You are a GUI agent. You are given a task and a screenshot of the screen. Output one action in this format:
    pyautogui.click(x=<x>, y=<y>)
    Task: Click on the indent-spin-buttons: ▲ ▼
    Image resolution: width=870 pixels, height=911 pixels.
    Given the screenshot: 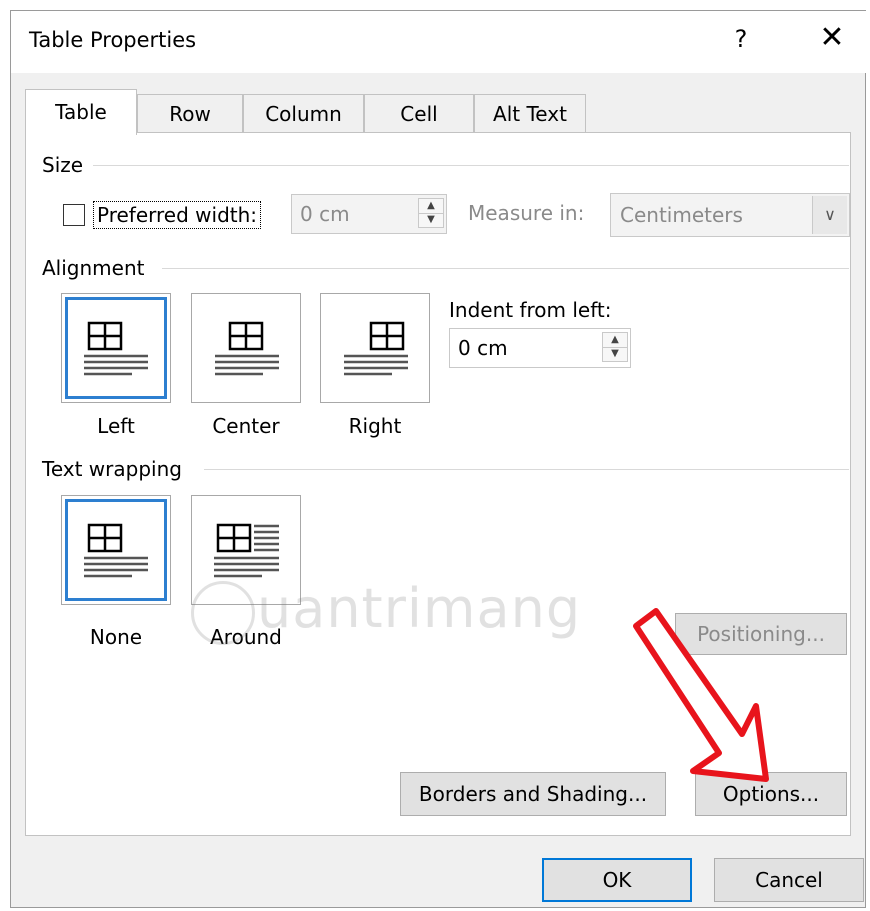 What is the action you would take?
    pyautogui.click(x=615, y=347)
    